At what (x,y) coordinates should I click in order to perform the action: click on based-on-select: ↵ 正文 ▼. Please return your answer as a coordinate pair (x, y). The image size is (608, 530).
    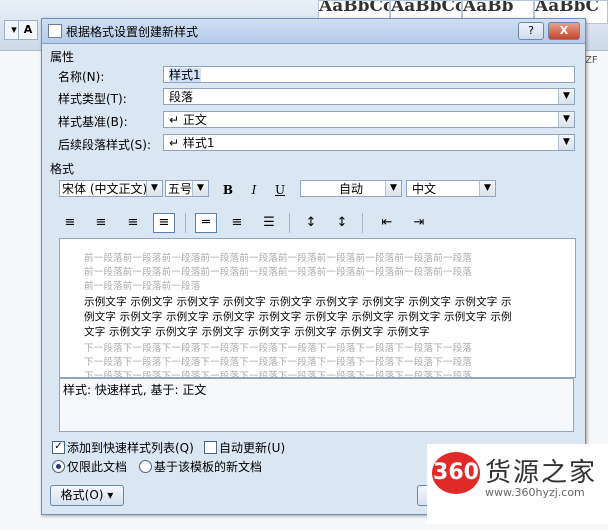
    Looking at the image, I should click on (369, 119).